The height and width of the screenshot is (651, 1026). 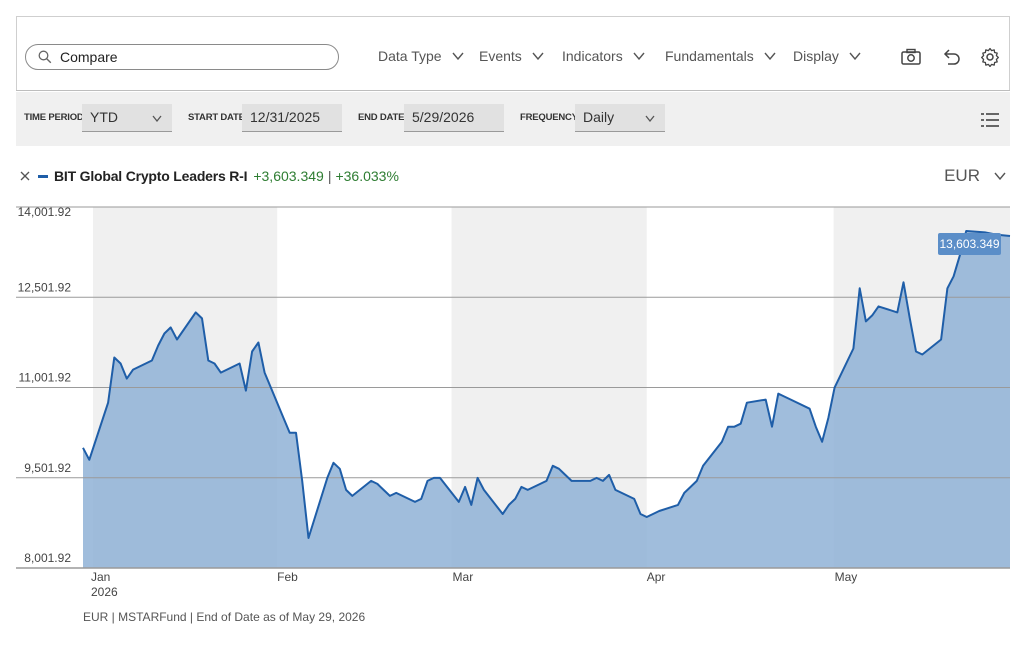 I want to click on menu-data-type: Data Type, so click(x=421, y=56).